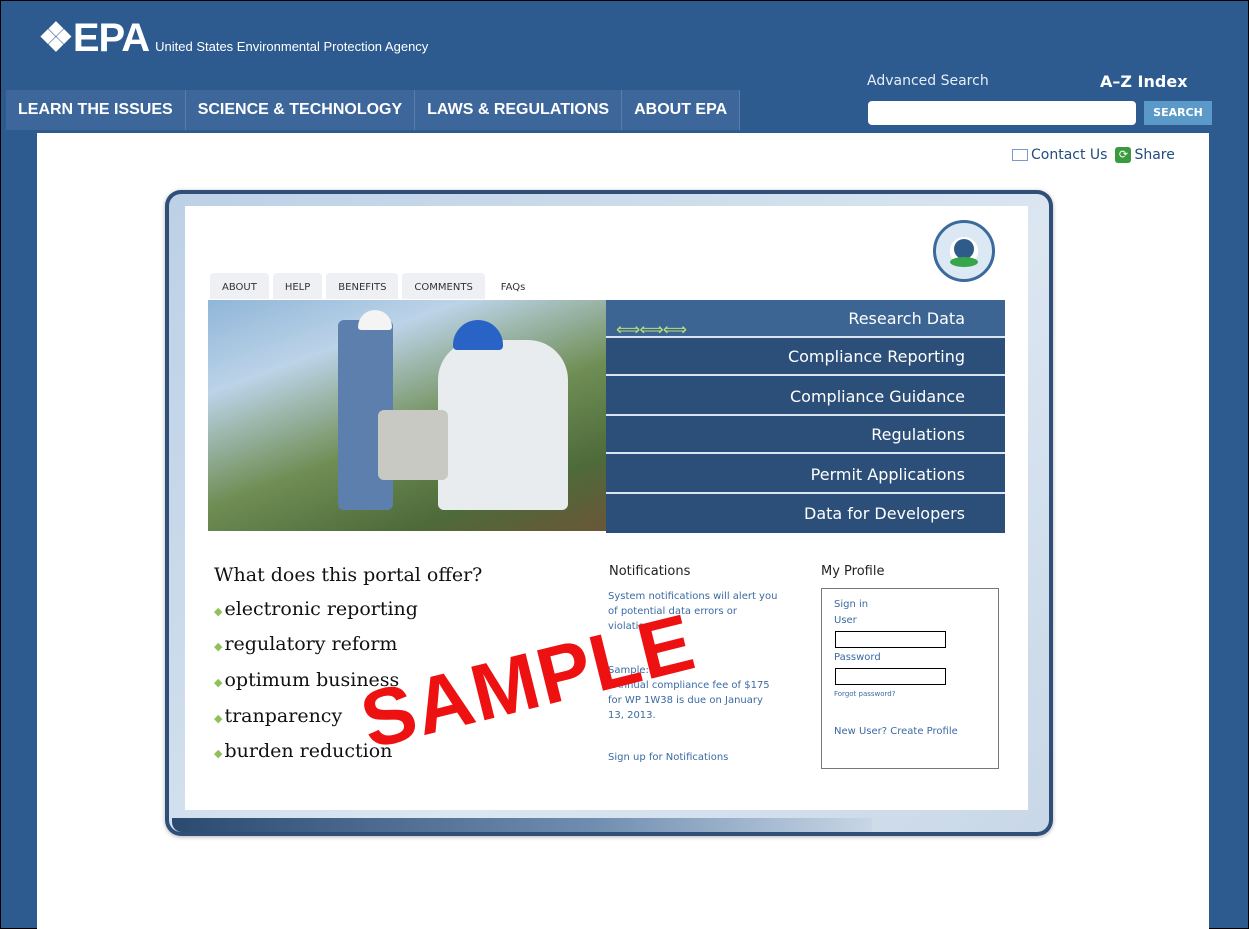 The width and height of the screenshot is (1249, 929). I want to click on user-field, so click(890, 639).